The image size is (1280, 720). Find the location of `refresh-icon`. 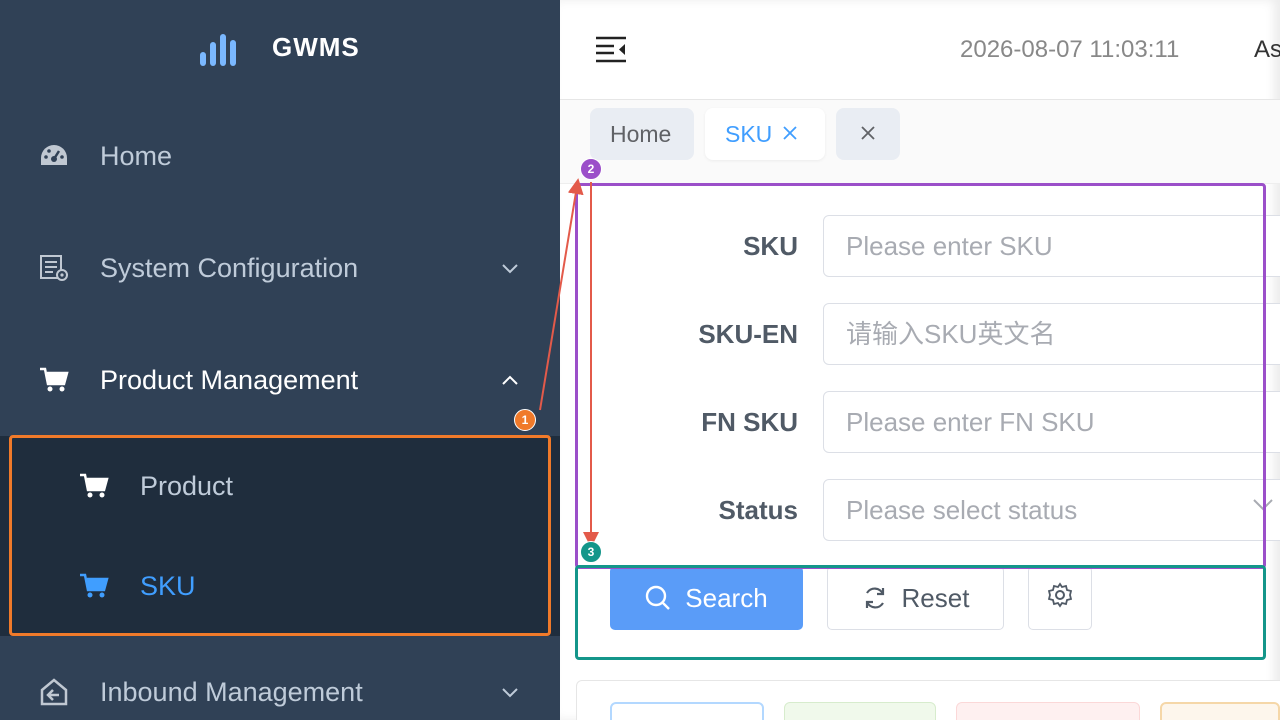

refresh-icon is located at coordinates (875, 598).